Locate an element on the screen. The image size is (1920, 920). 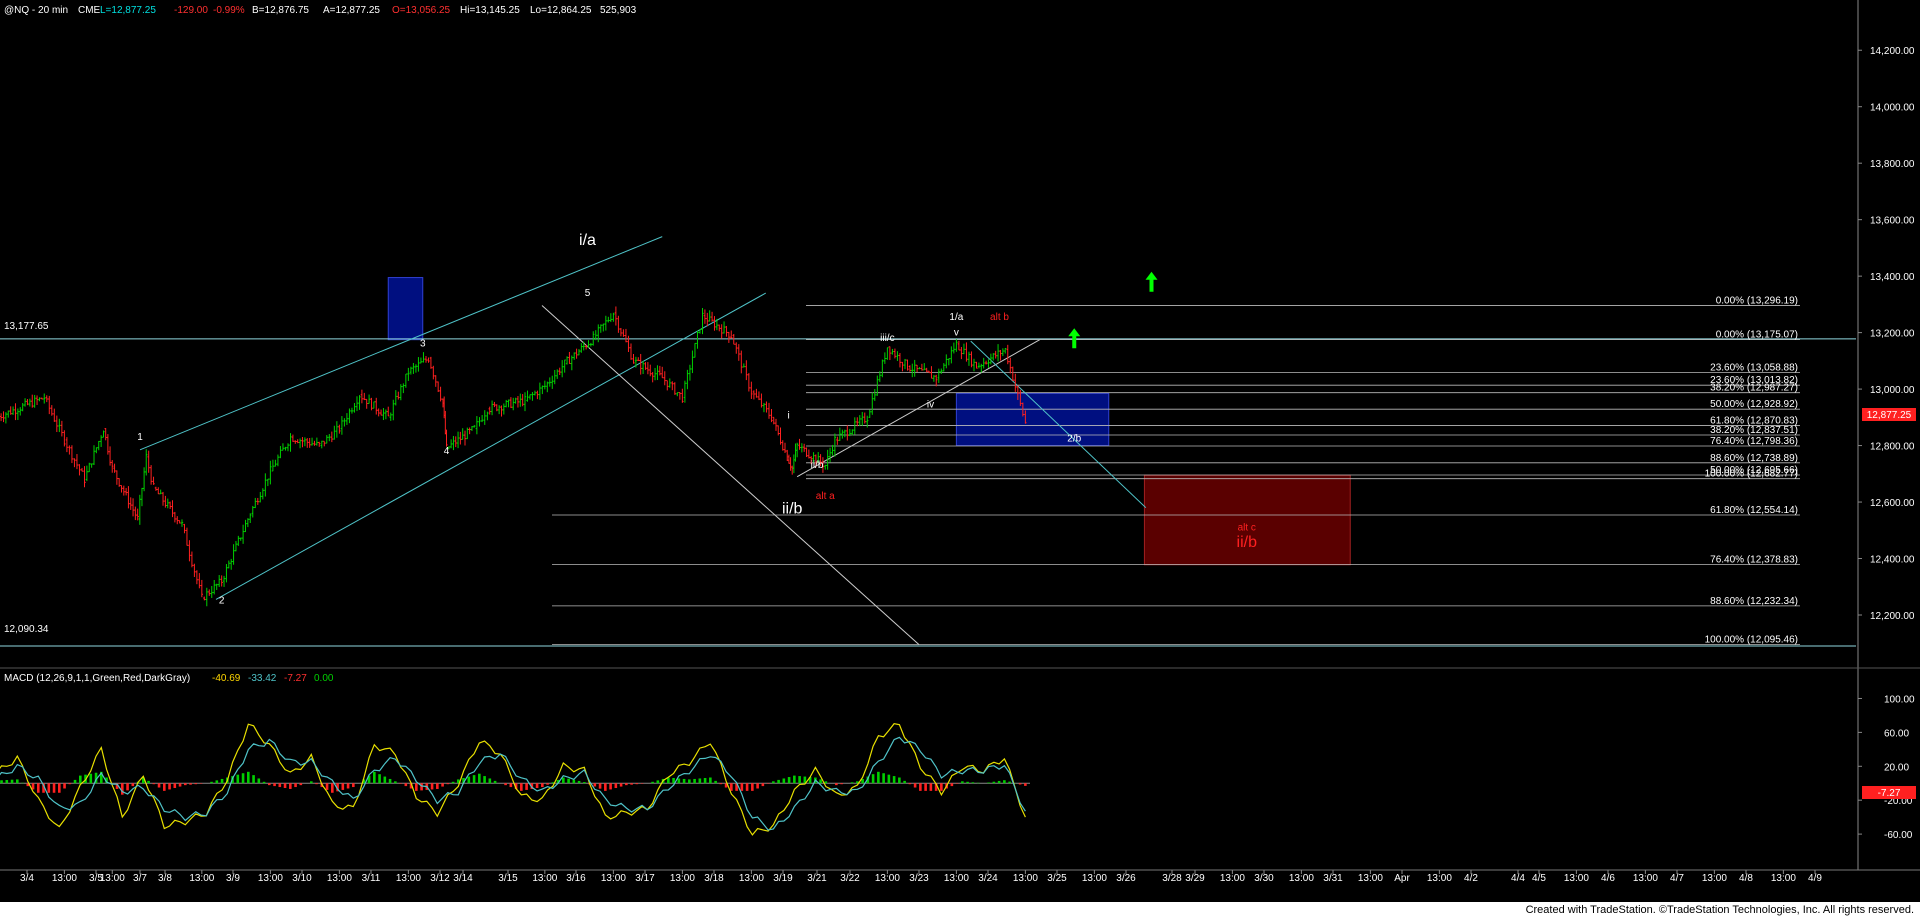
price-tick-label: 12,800.00 is located at coordinates (1892, 447).